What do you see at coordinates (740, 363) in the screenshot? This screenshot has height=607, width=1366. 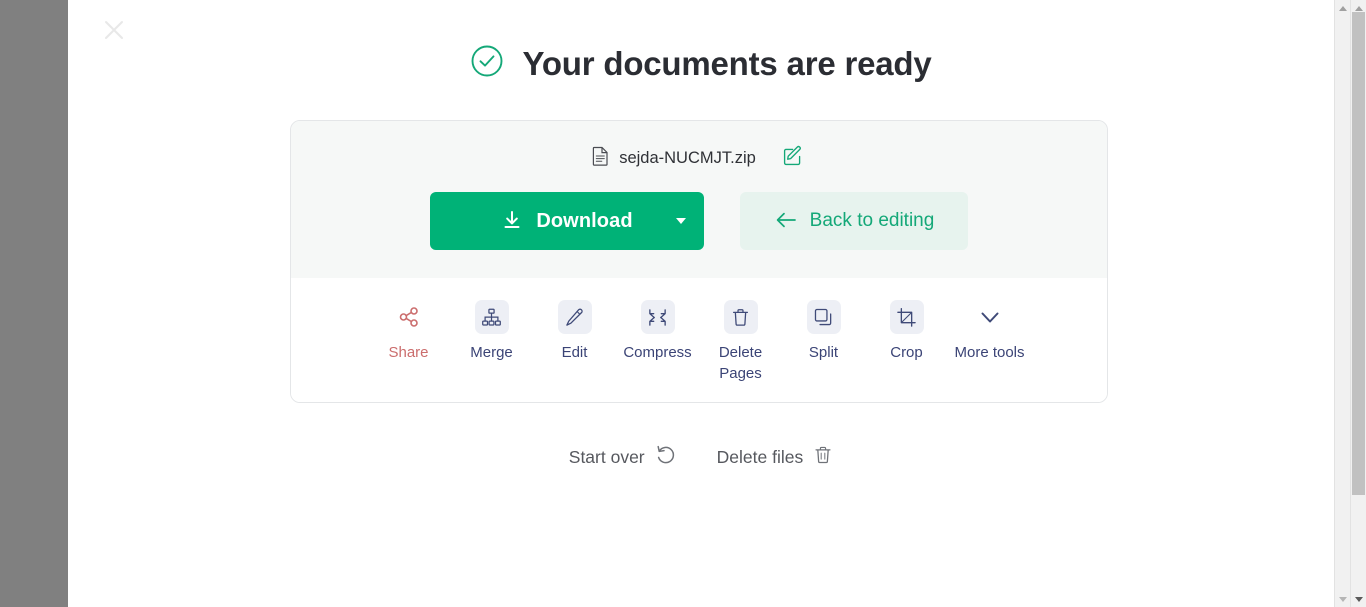 I see `tool-delete-pages-label: Delete Pages` at bounding box center [740, 363].